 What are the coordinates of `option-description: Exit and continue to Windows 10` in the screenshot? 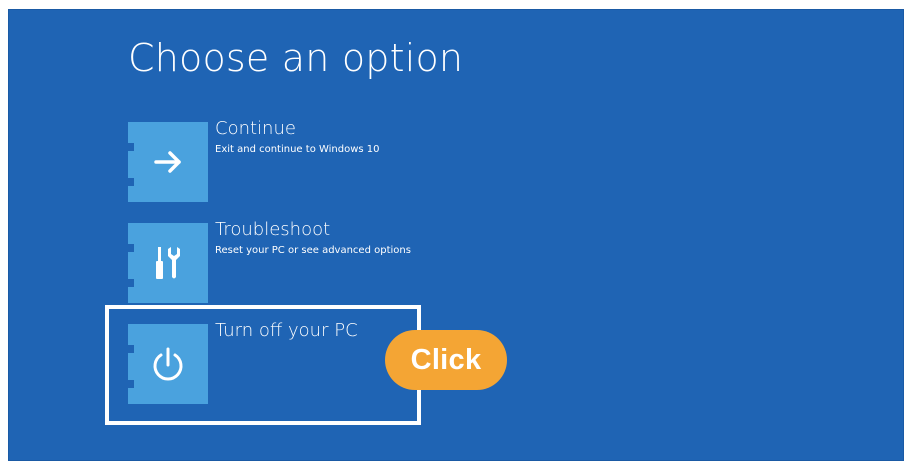 It's located at (297, 149).